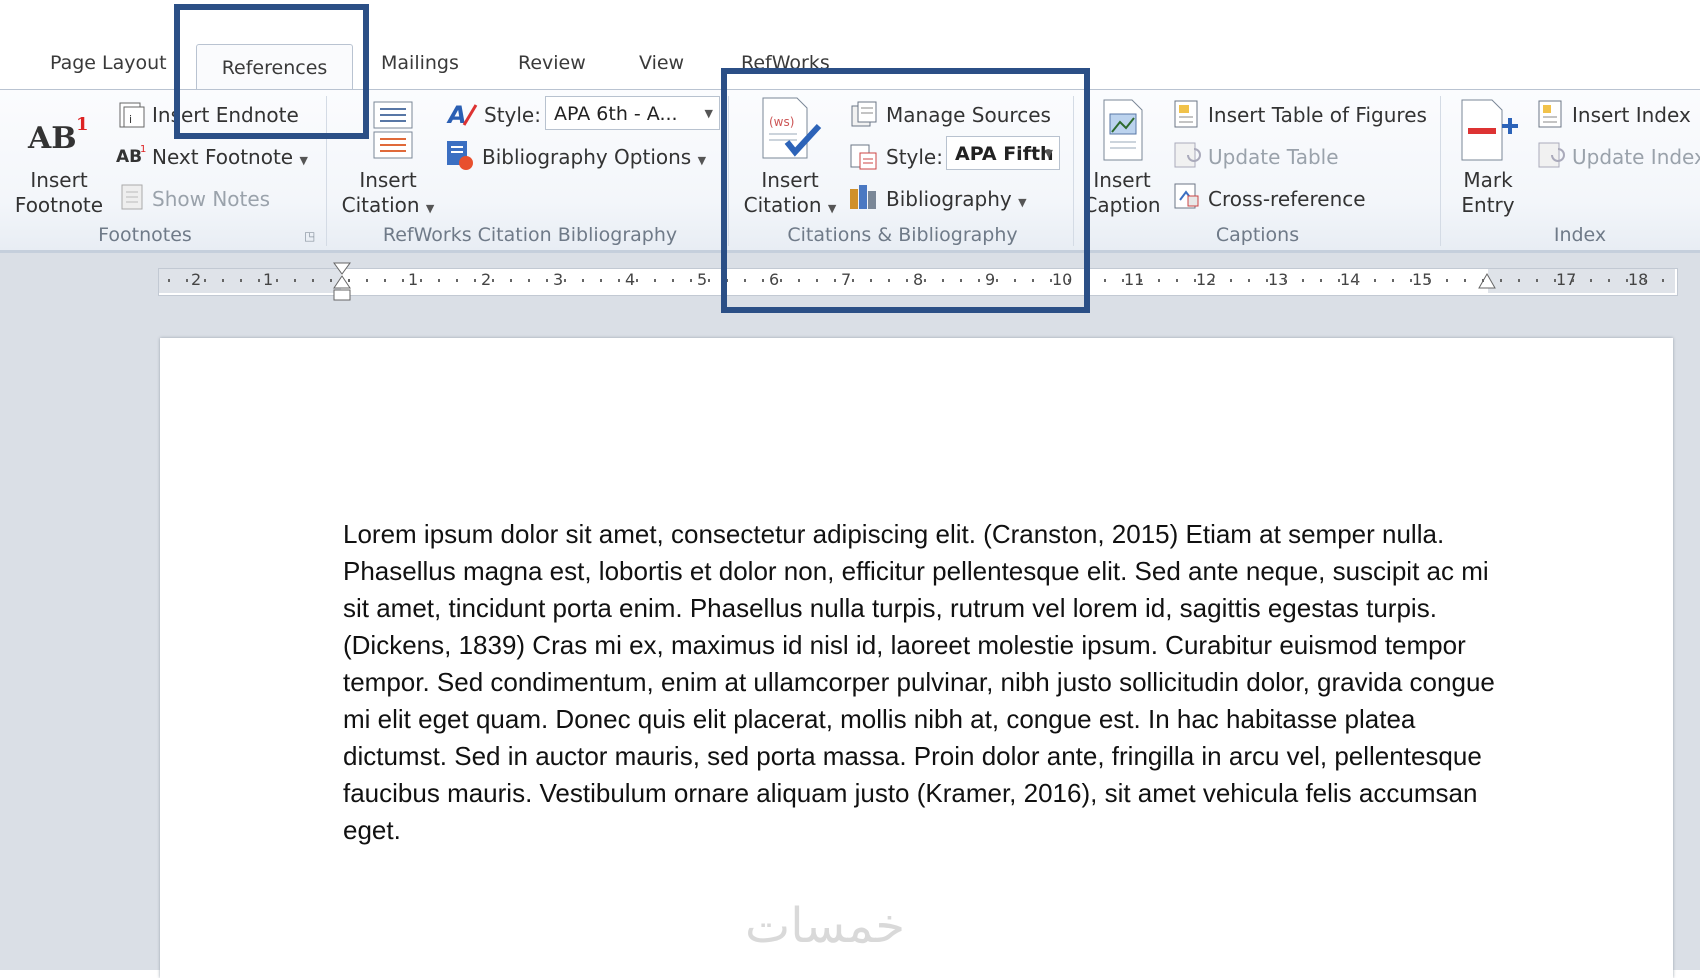 The width and height of the screenshot is (1700, 978). What do you see at coordinates (1488, 180) in the screenshot?
I see `mark-entry-label-1: Mark` at bounding box center [1488, 180].